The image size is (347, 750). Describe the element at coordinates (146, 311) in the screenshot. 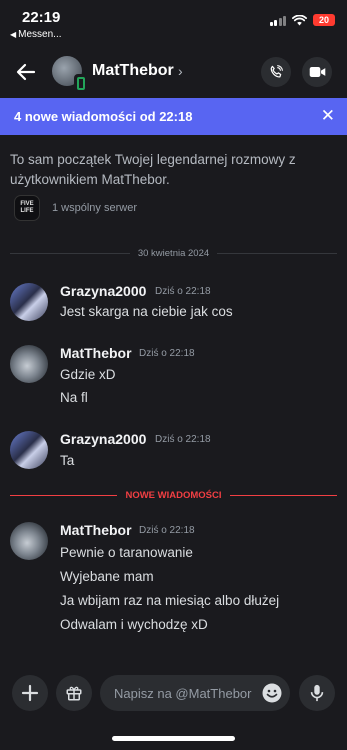

I see `message-text: Jest skarga na ciebie jak cos` at that location.